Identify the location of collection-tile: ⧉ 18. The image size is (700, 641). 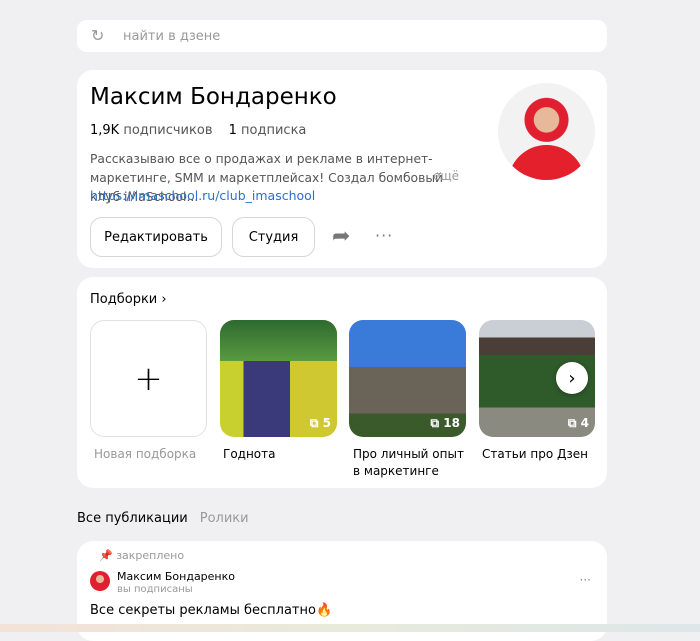
(407, 378).